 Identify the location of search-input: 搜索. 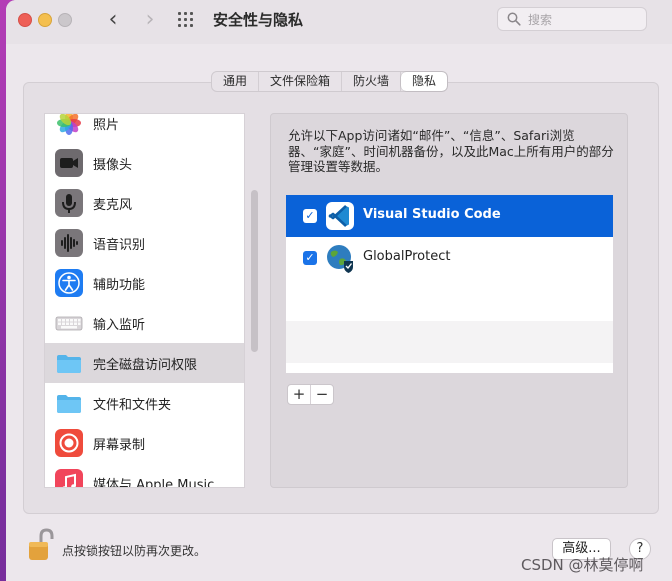
(572, 19).